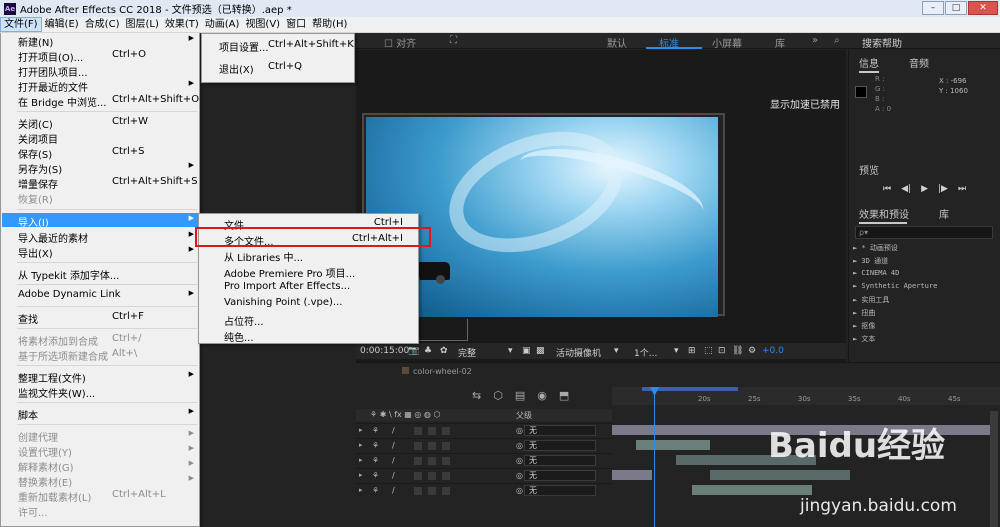 This screenshot has width=1000, height=527. I want to click on menu-effect: 效果(T), so click(182, 24).